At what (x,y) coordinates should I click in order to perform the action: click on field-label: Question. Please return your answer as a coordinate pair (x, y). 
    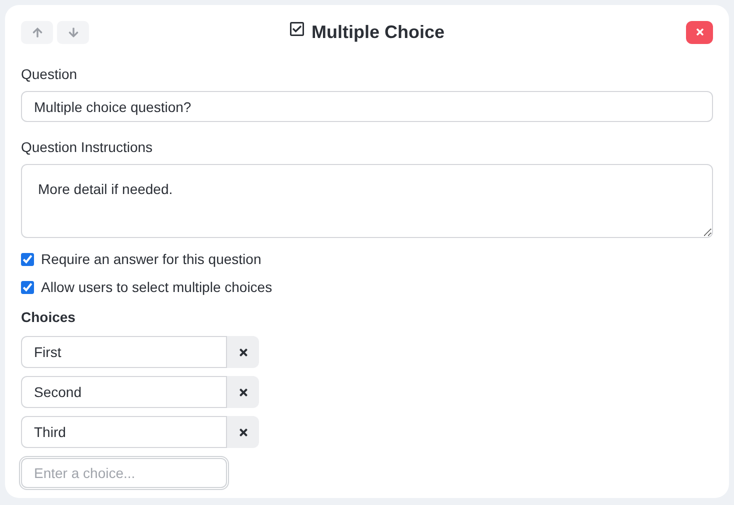
    Looking at the image, I should click on (49, 74).